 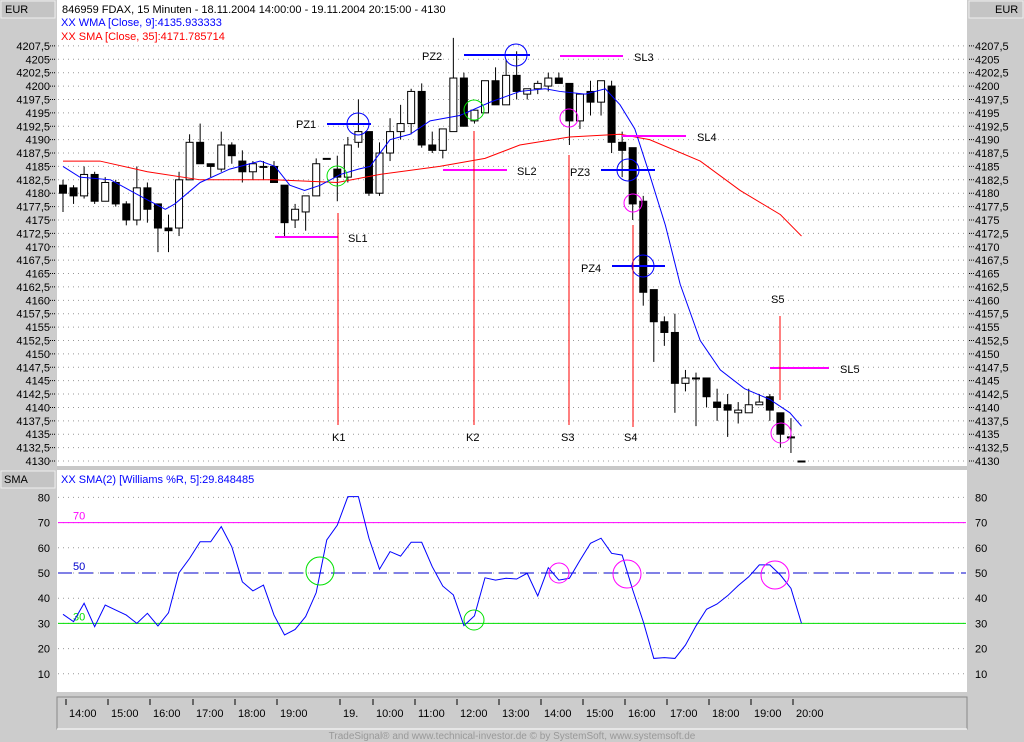 What do you see at coordinates (157, 480) in the screenshot?
I see `indicator-legend: XX SMA(2) [Williams %R, 5]:29.848485` at bounding box center [157, 480].